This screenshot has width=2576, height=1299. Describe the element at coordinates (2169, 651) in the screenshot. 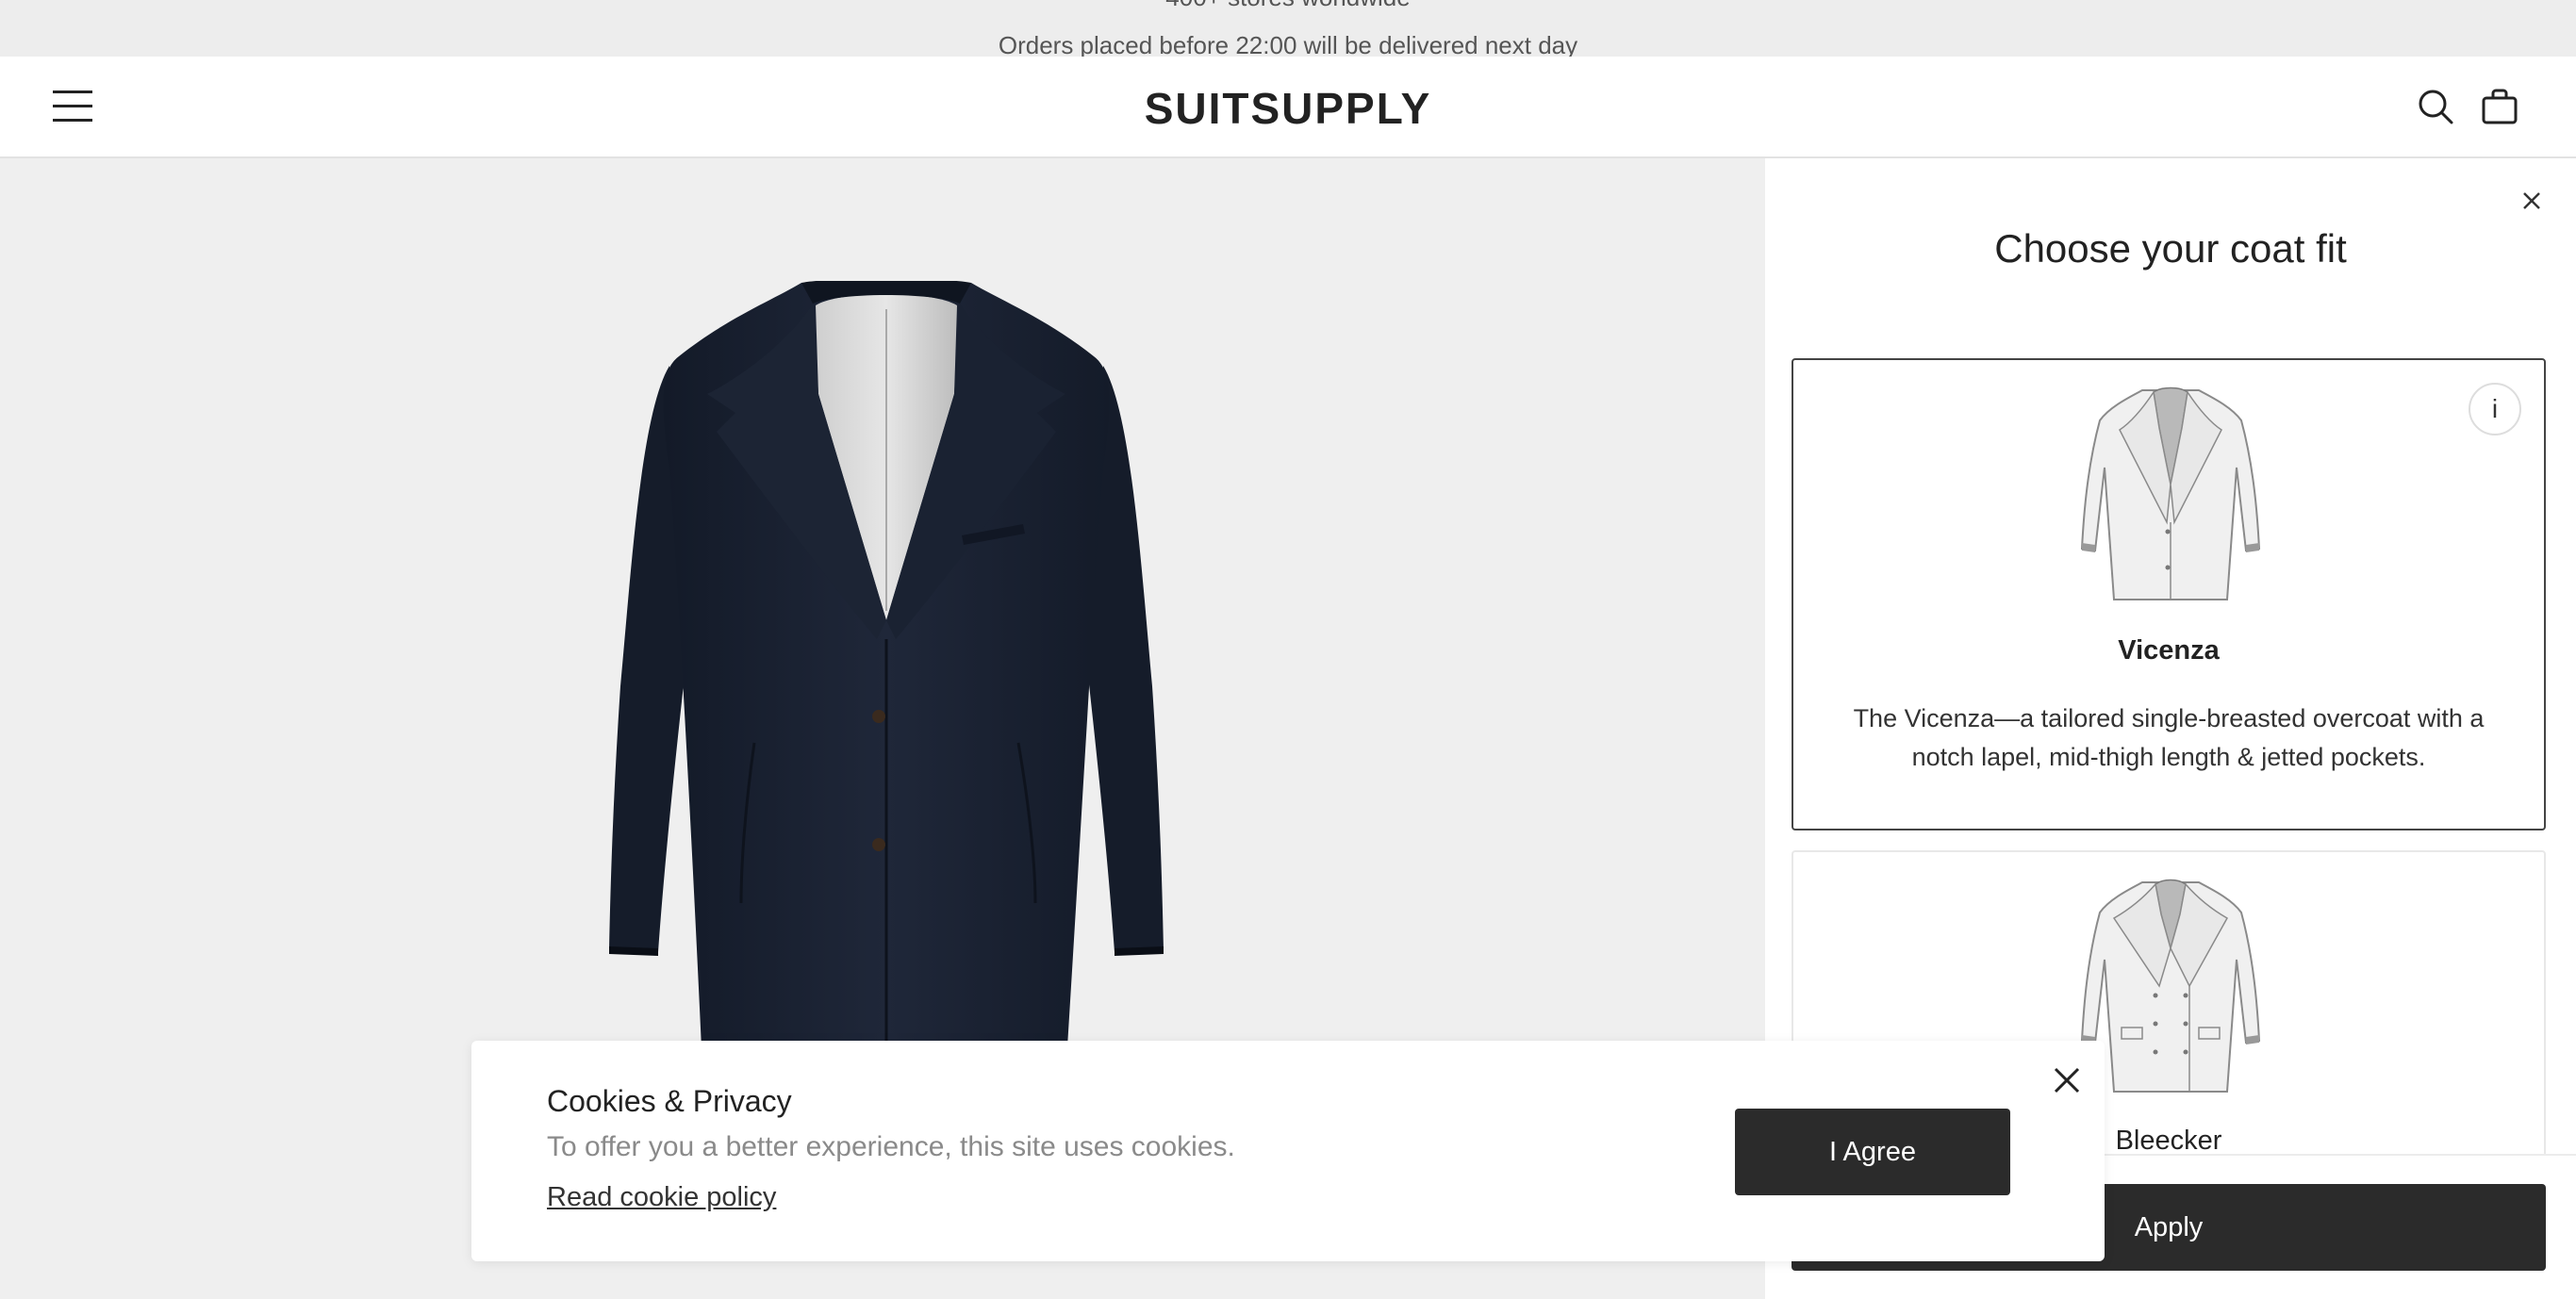

I see `fit-option-name: Vicenza` at that location.